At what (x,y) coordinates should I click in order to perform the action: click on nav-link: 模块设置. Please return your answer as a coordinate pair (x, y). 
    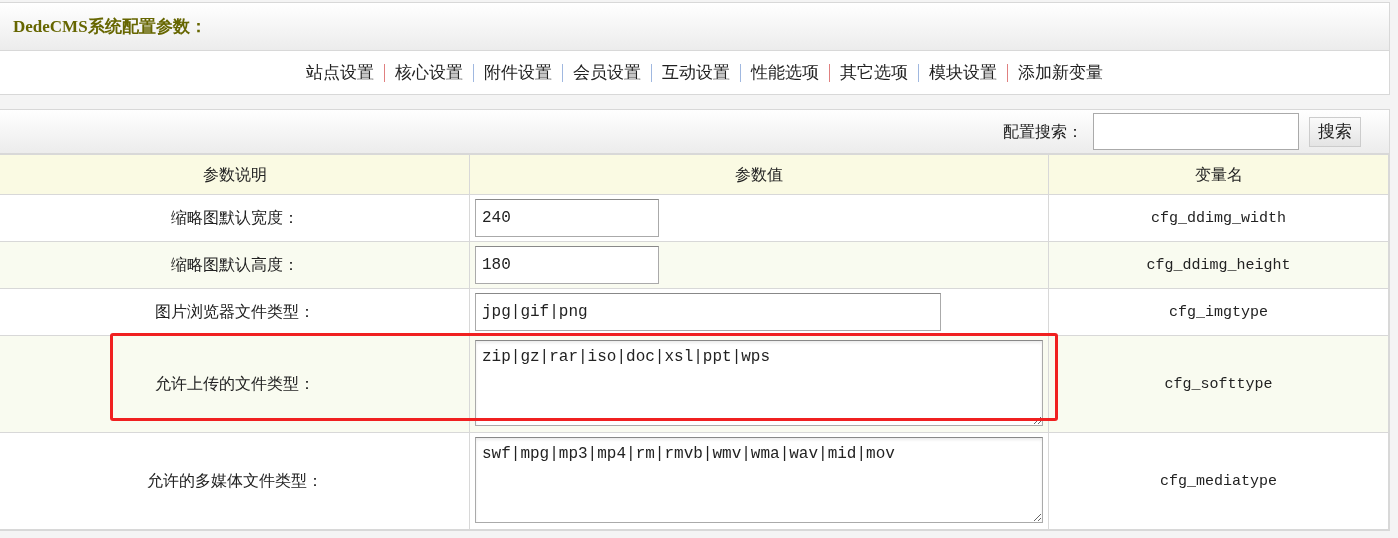
    Looking at the image, I should click on (962, 72).